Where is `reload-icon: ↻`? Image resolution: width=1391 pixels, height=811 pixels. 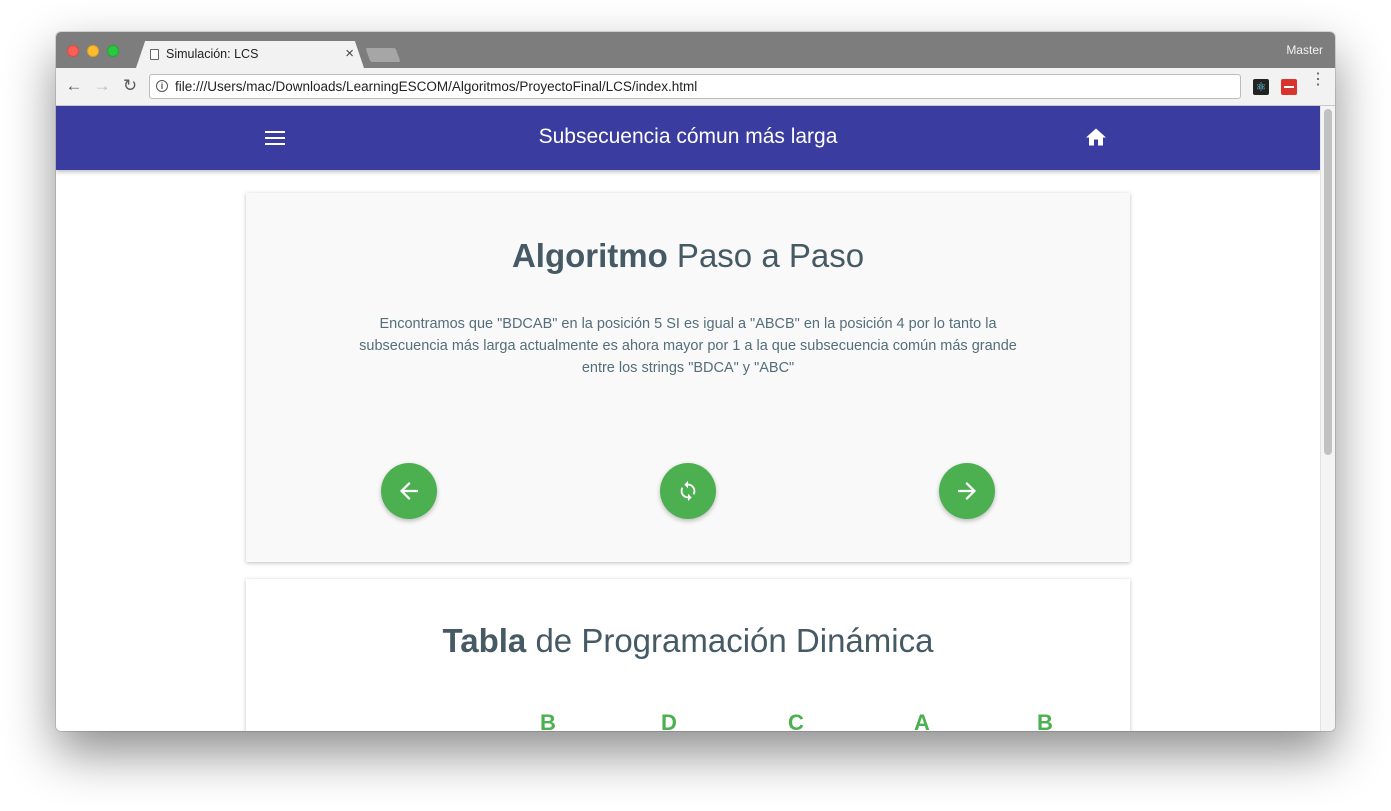 reload-icon: ↻ is located at coordinates (130, 86).